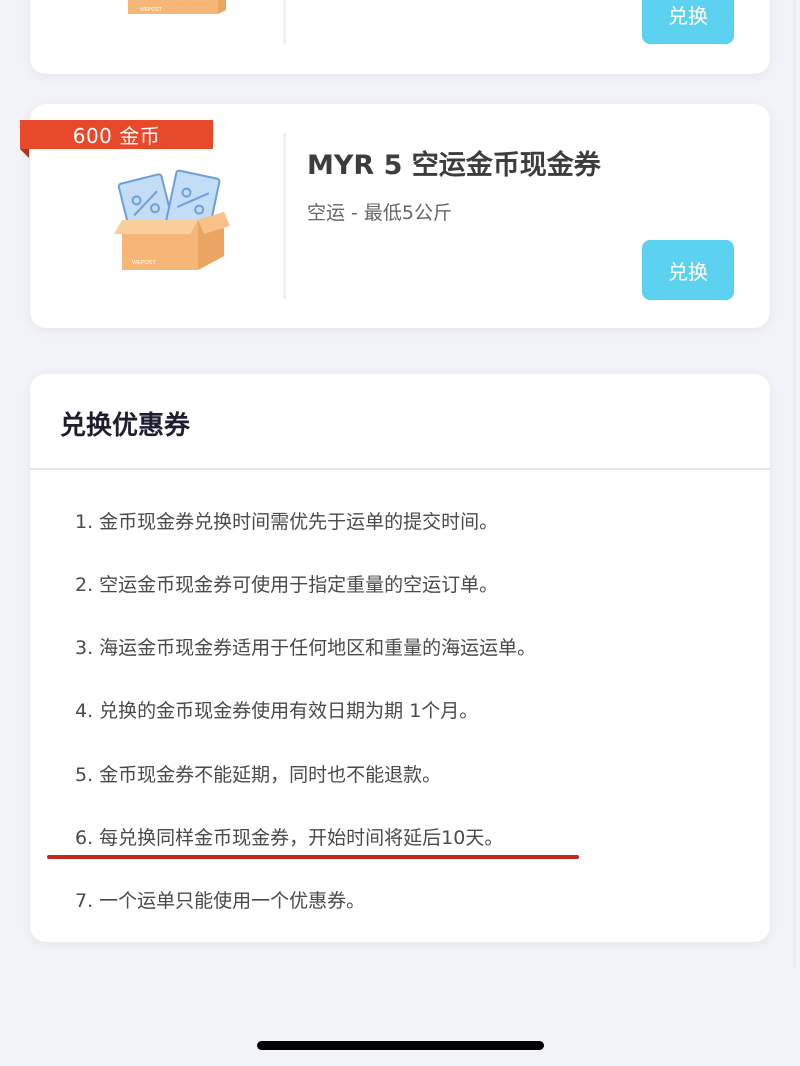 This screenshot has width=800, height=1066. I want to click on rule-item-3: 3. 海运金币现金券适用于任何地区和重量的海运运单。, so click(306, 648).